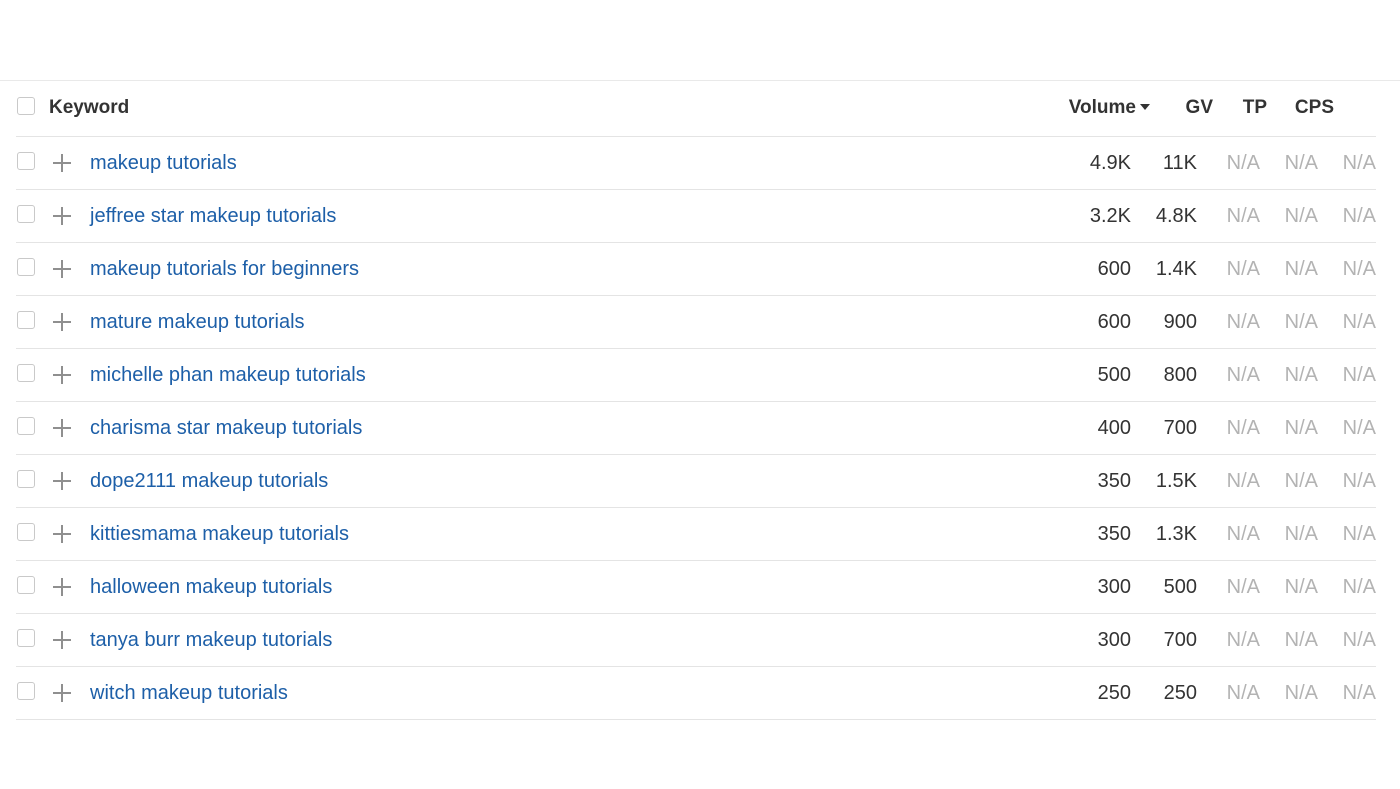 The height and width of the screenshot is (789, 1400). I want to click on cell-gv: 500, so click(1180, 587).